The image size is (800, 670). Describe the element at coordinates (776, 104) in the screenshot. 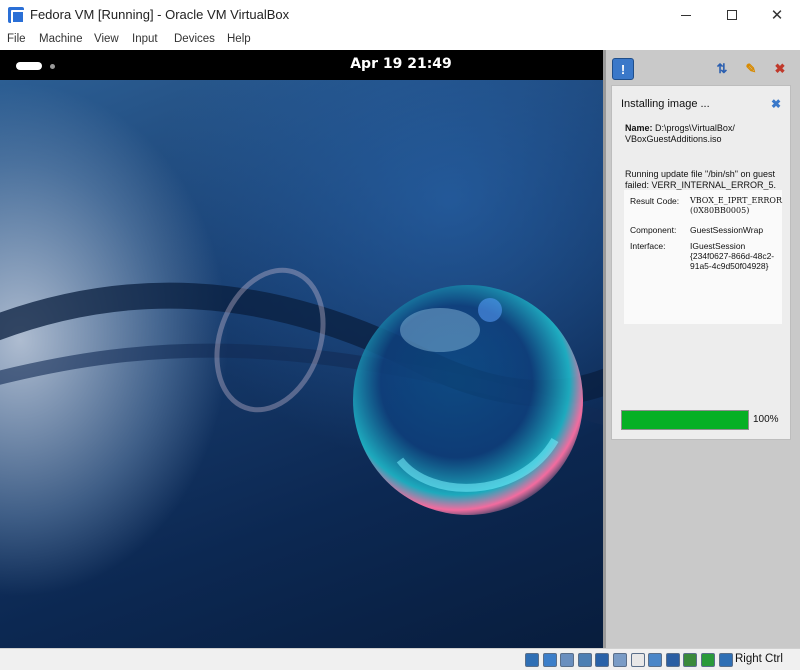

I see `popup-close-icon: ✖` at that location.